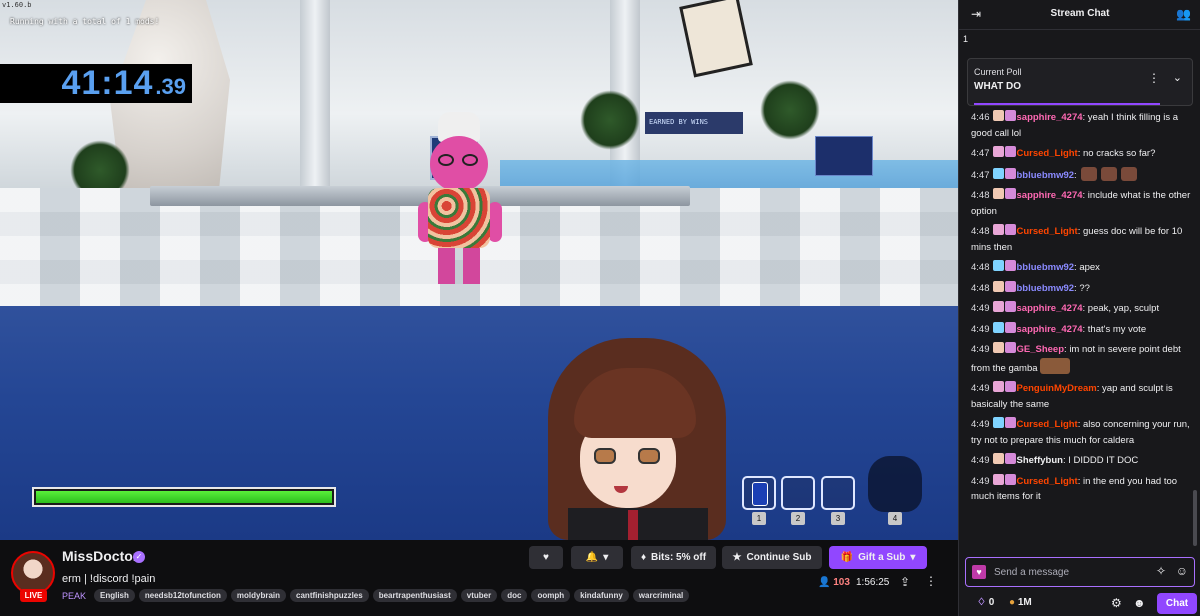 The width and height of the screenshot is (1200, 616). What do you see at coordinates (1183, 14) in the screenshot?
I see `community-icon: 👥` at bounding box center [1183, 14].